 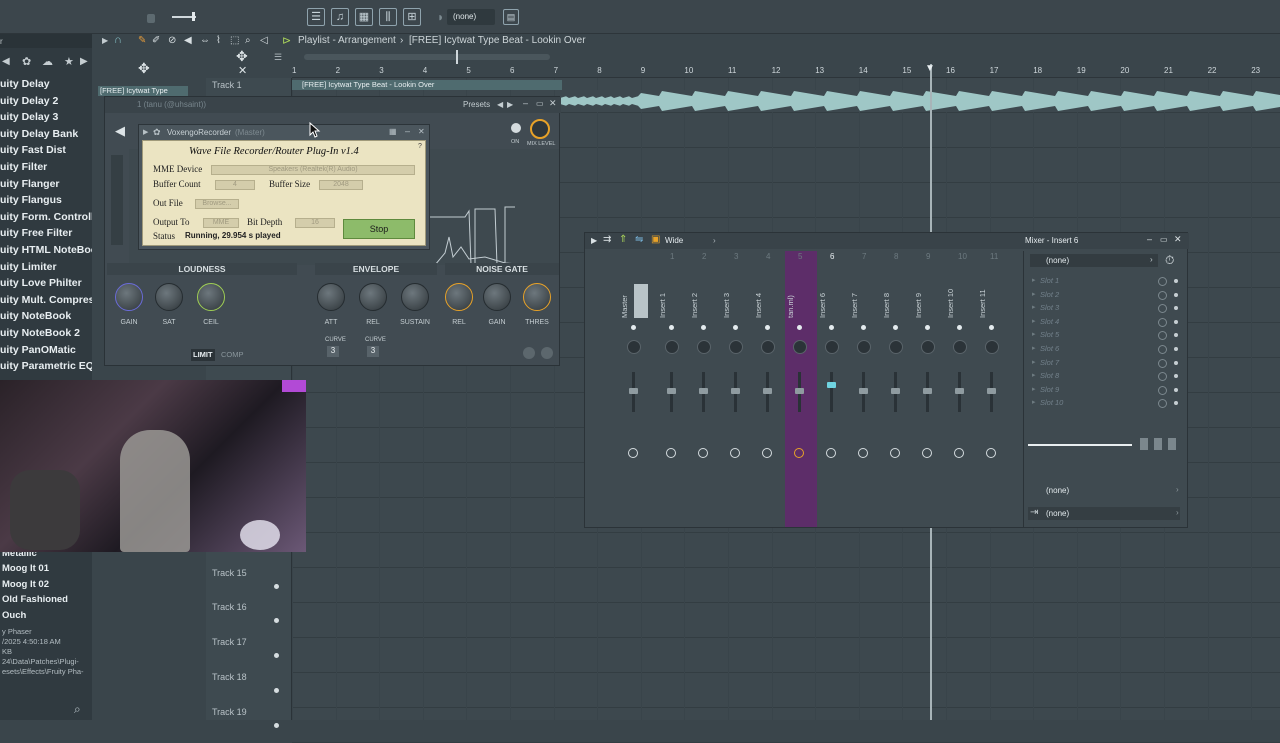 What do you see at coordinates (886, 305) in the screenshot?
I see `mixer-strip-label: Insert 8` at bounding box center [886, 305].